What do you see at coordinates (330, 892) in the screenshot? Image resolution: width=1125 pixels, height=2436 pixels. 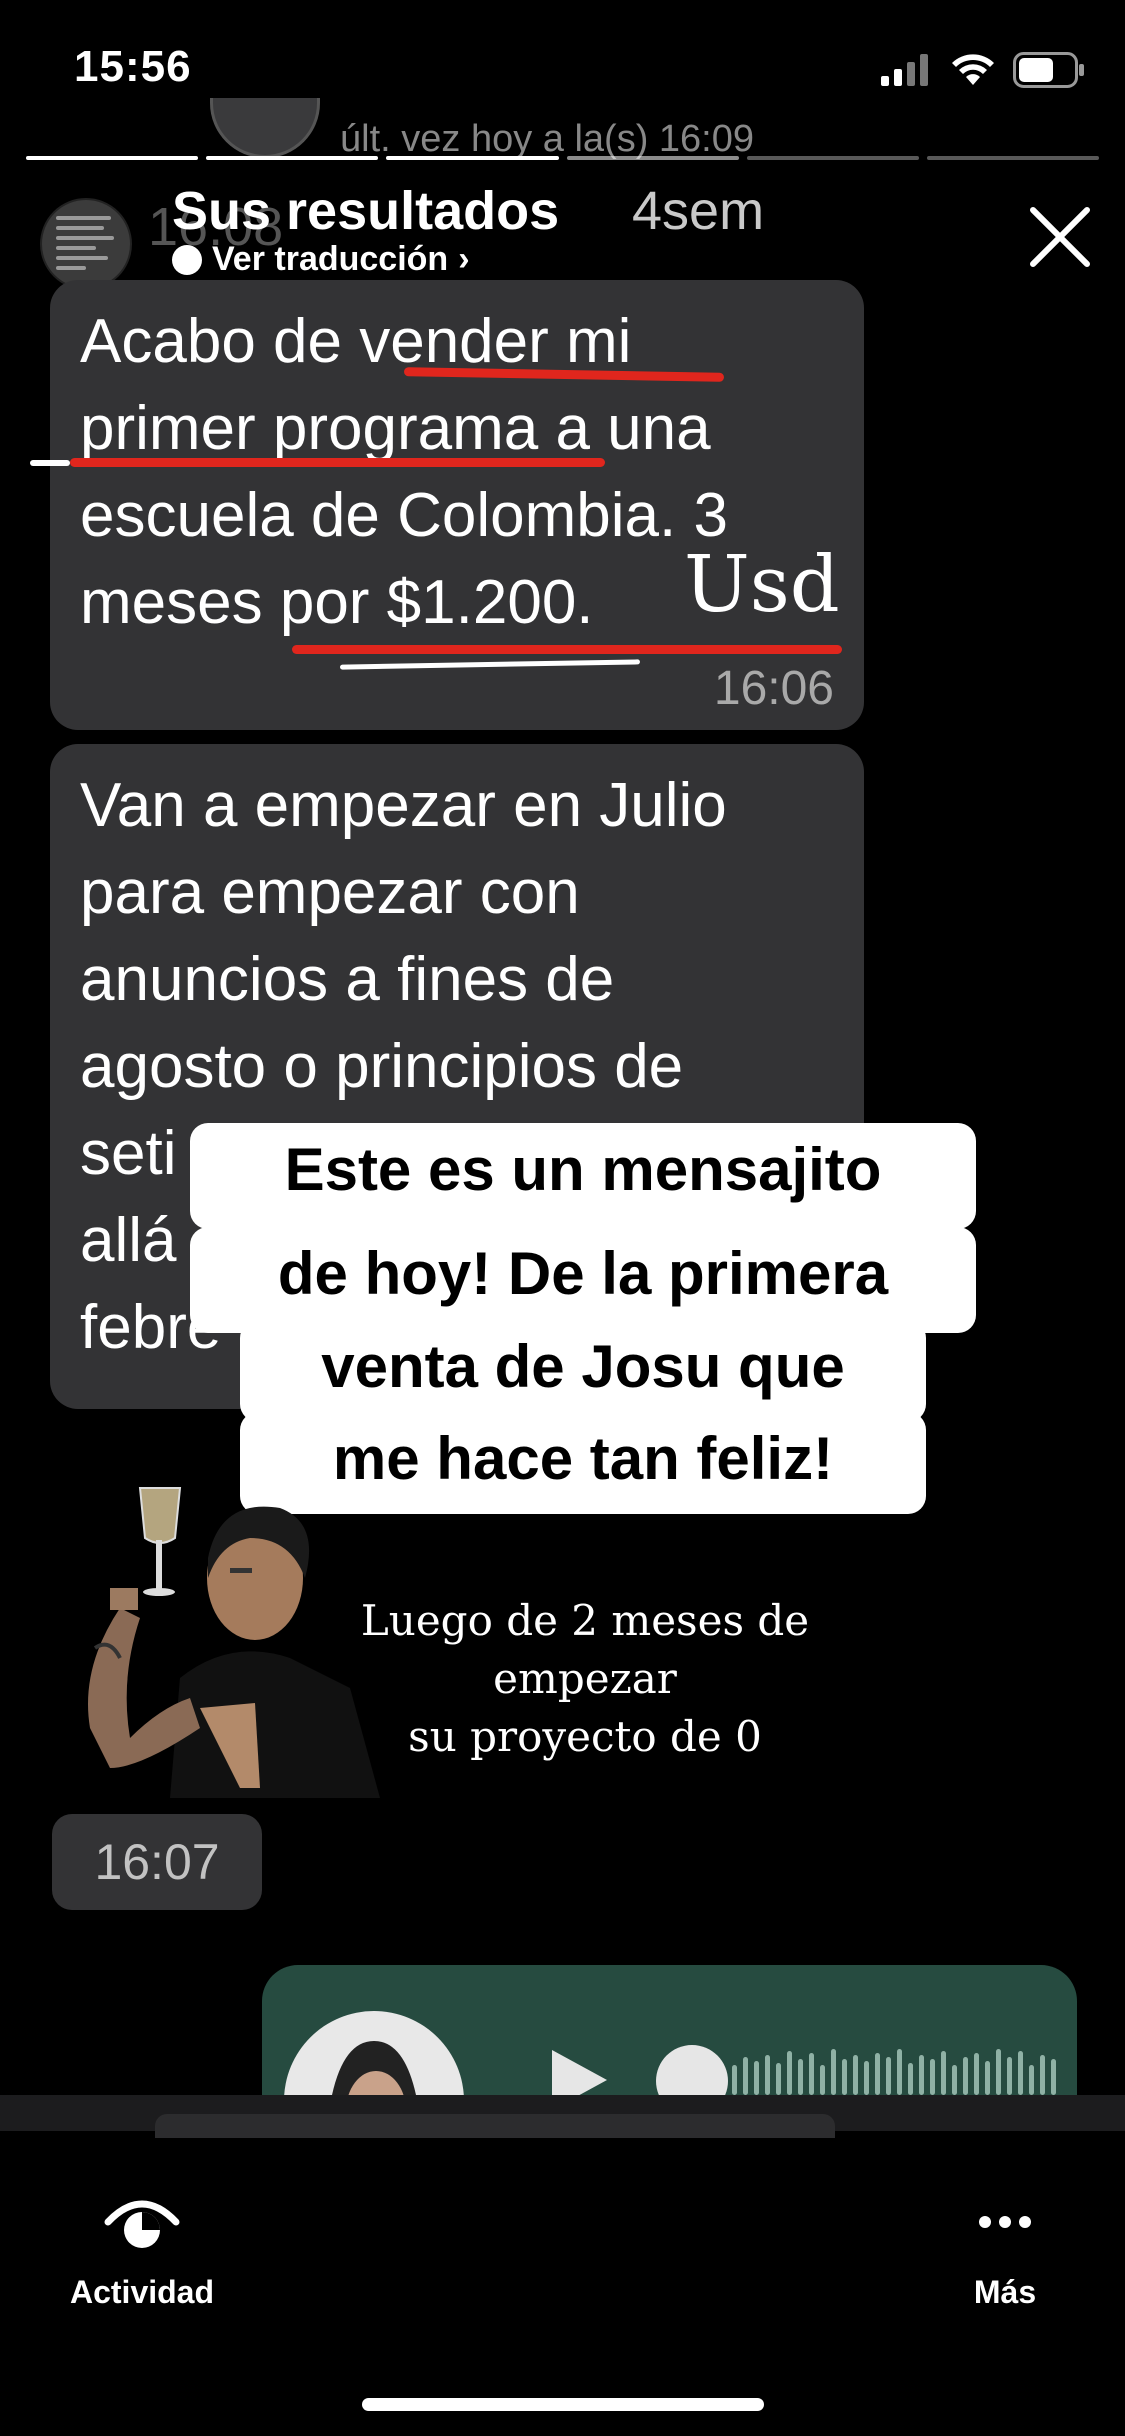 I see `message-line: para empezar con` at bounding box center [330, 892].